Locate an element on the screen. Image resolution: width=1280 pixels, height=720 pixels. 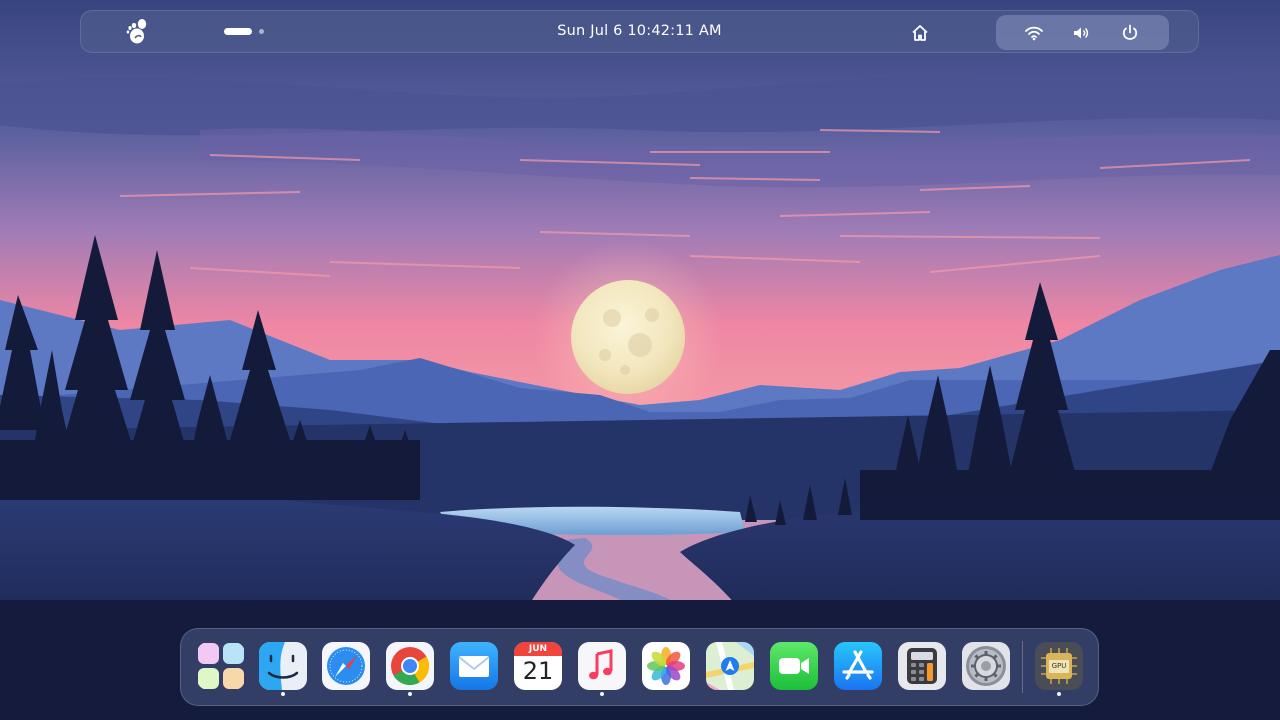
maps-icon is located at coordinates (730, 666).